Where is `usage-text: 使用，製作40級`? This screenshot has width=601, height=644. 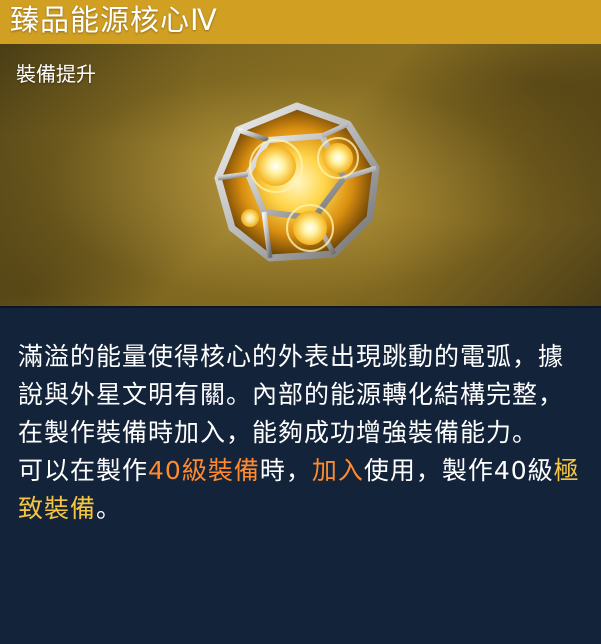
usage-text: 使用，製作40級 is located at coordinates (458, 470).